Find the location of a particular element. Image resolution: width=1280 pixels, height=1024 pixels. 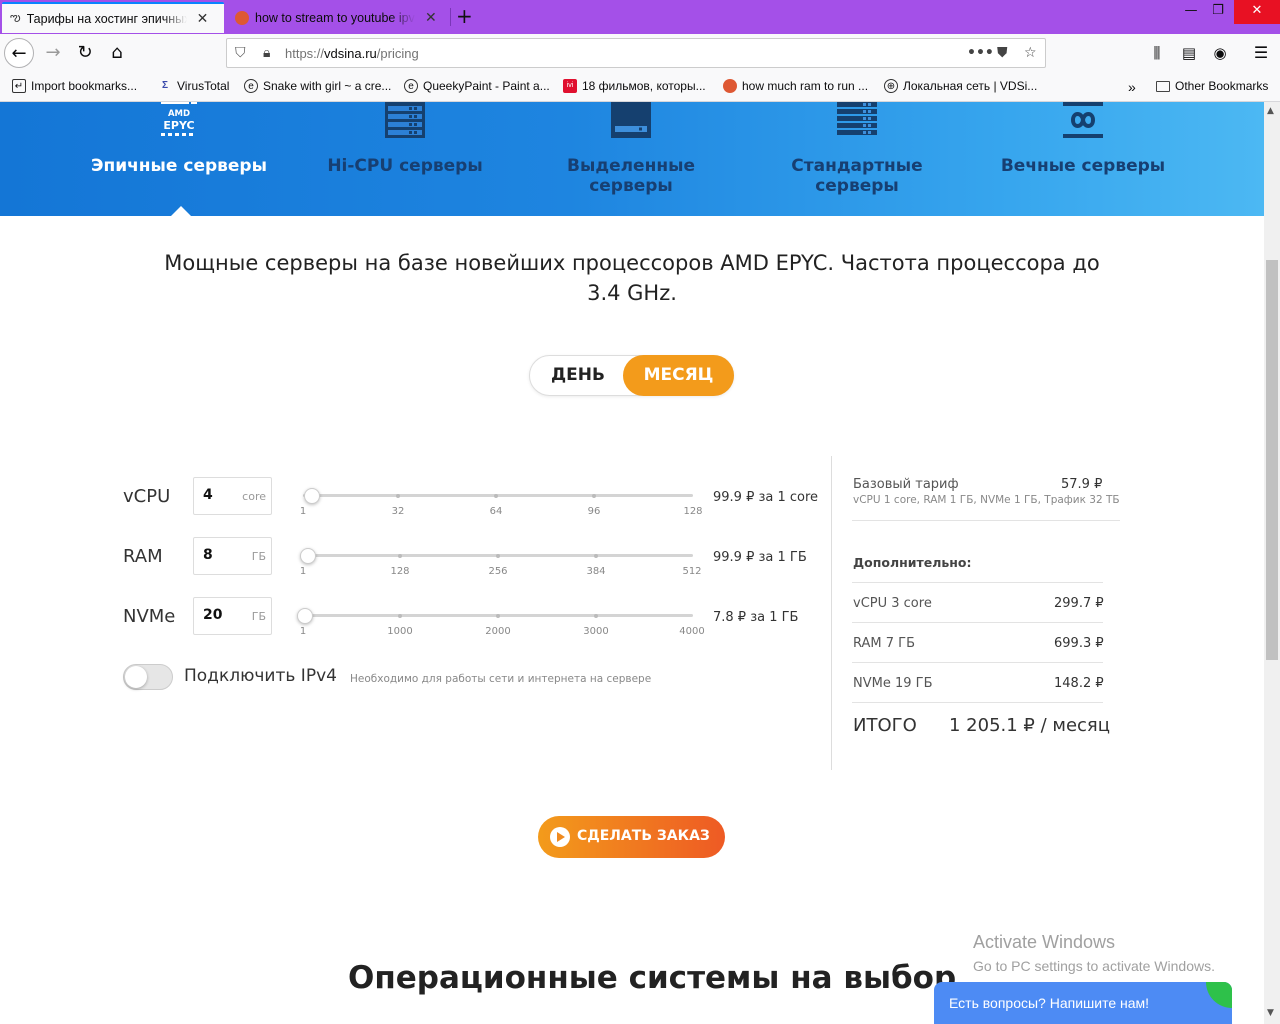

home-button: ⌂ is located at coordinates (117, 53).